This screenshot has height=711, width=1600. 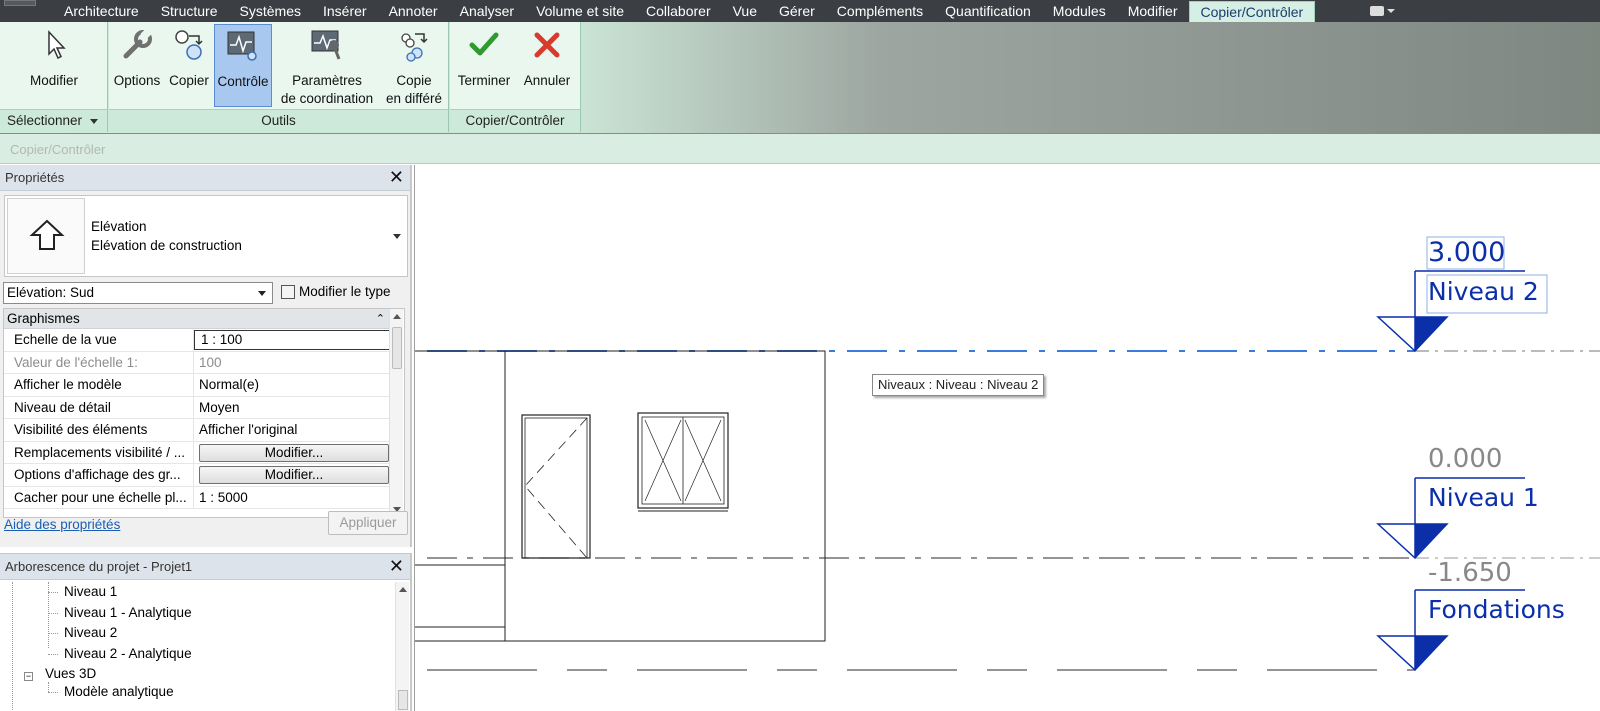 What do you see at coordinates (210, 362) in the screenshot?
I see `scale-value-field: 100` at bounding box center [210, 362].